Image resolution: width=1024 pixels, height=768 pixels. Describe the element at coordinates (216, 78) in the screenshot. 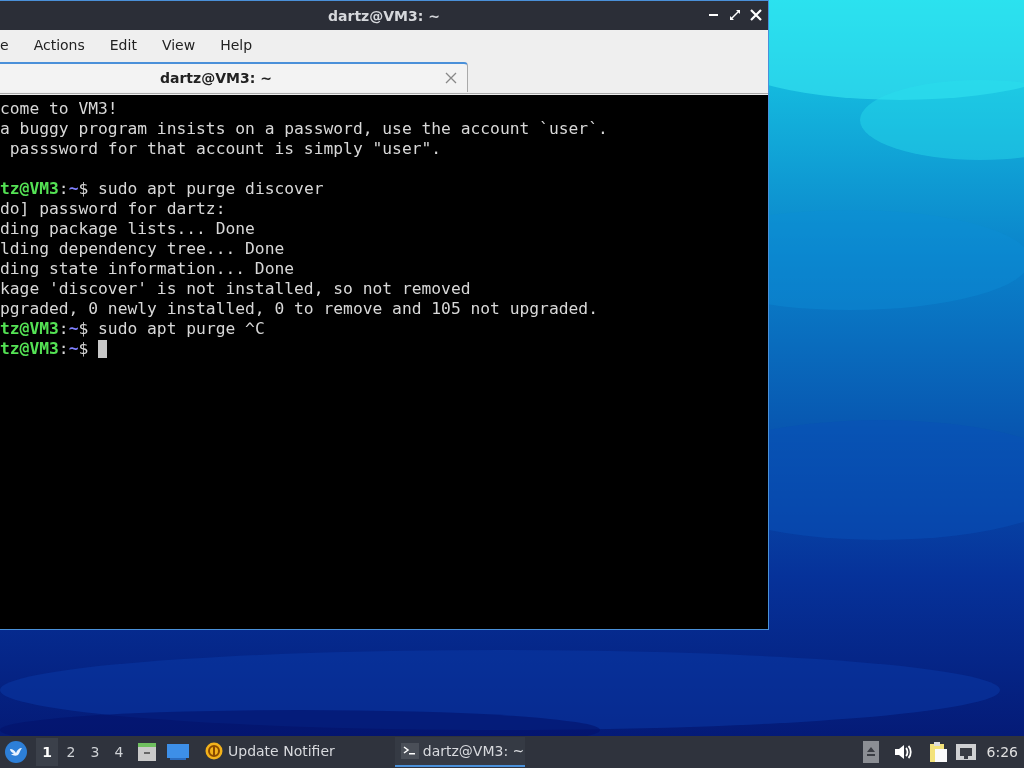

I see `tab-label: dartz@VM3: ~` at that location.